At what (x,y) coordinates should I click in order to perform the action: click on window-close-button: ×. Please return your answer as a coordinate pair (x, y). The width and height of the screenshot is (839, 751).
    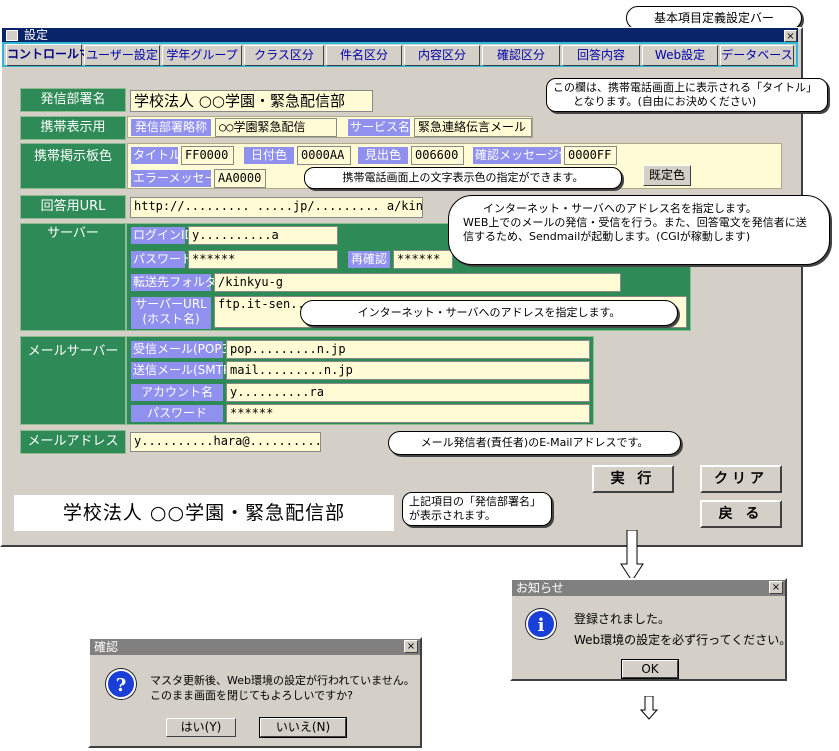
    Looking at the image, I should click on (790, 36).